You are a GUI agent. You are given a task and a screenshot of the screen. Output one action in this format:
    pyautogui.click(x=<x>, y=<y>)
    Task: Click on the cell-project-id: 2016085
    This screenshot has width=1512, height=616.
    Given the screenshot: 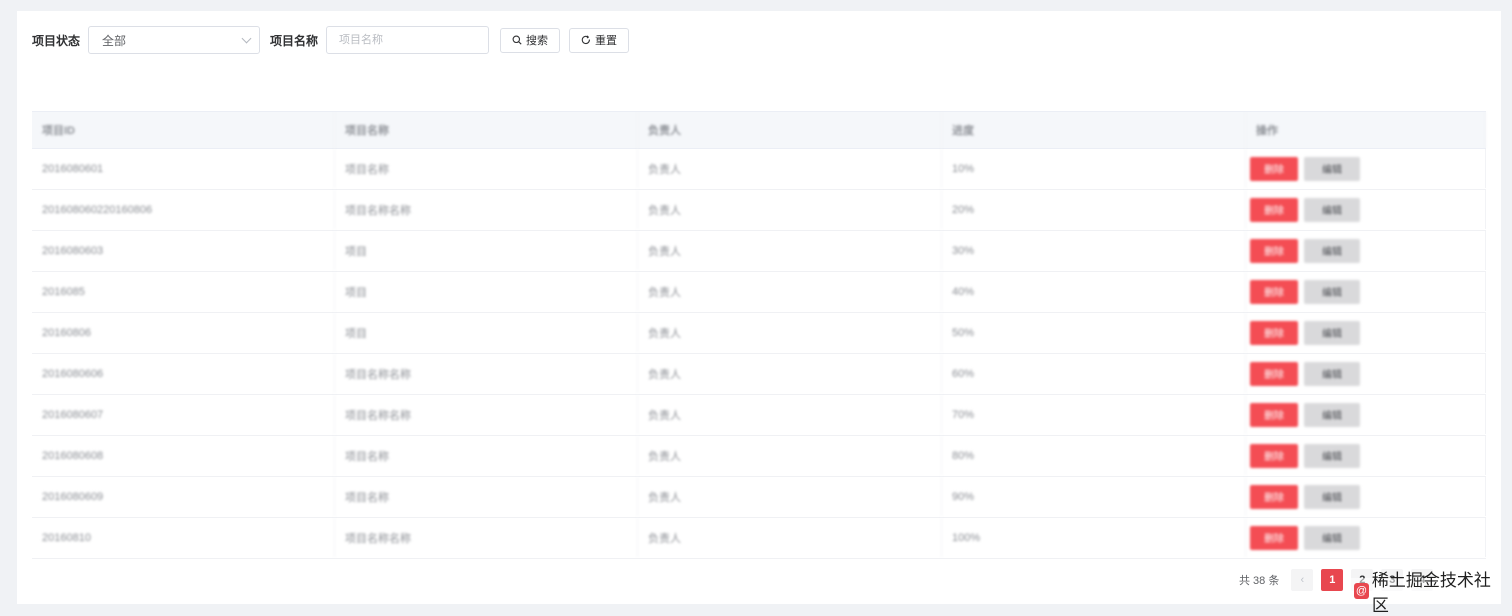 What is the action you would take?
    pyautogui.click(x=183, y=291)
    